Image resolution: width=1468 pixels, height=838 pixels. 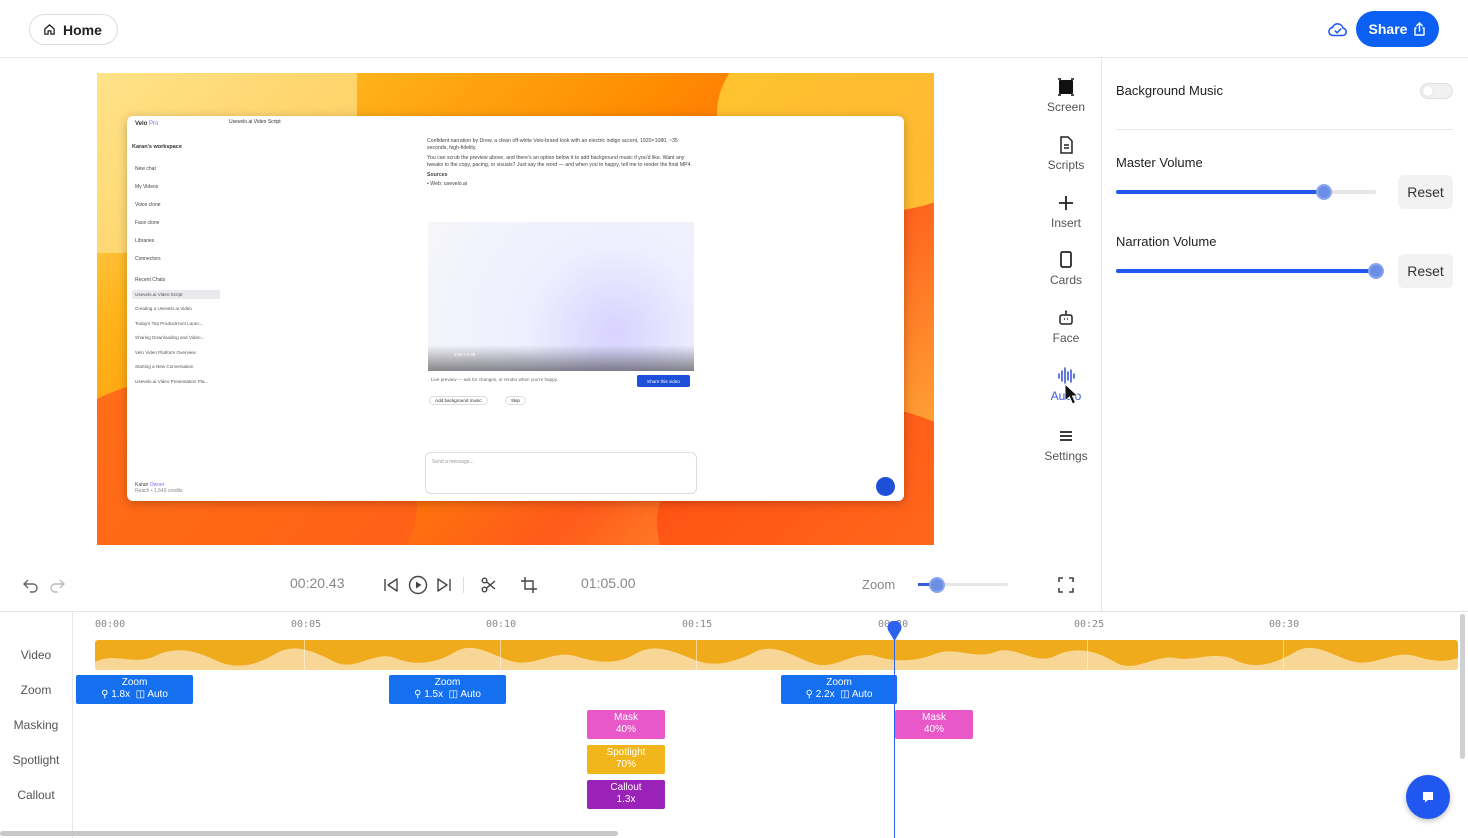 I want to click on time-tick: 00:10, so click(x=501, y=624).